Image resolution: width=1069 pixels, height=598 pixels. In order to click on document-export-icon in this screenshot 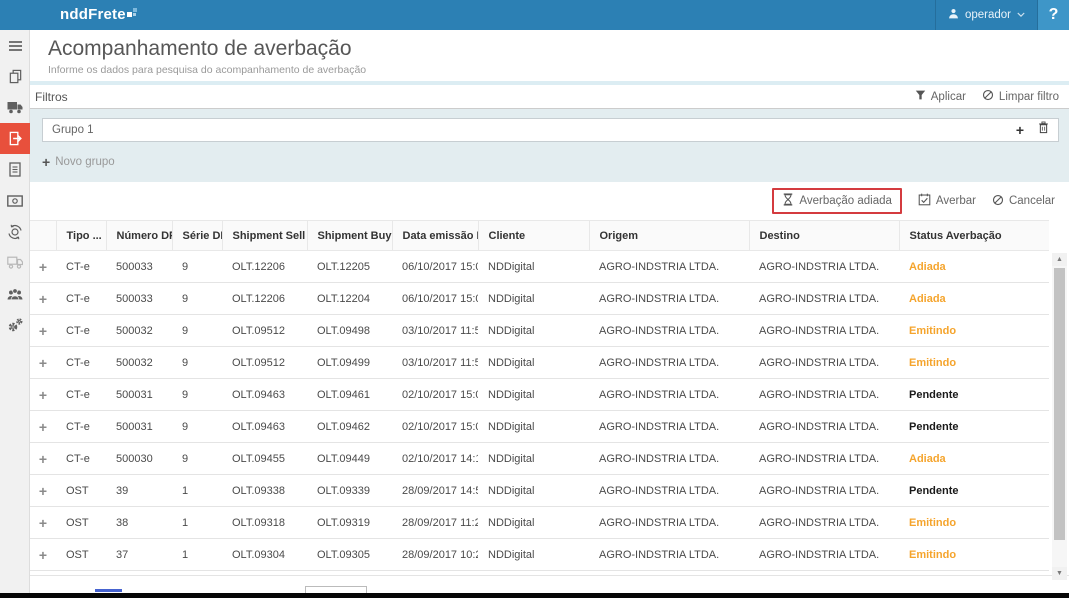, I will do `click(15, 138)`.